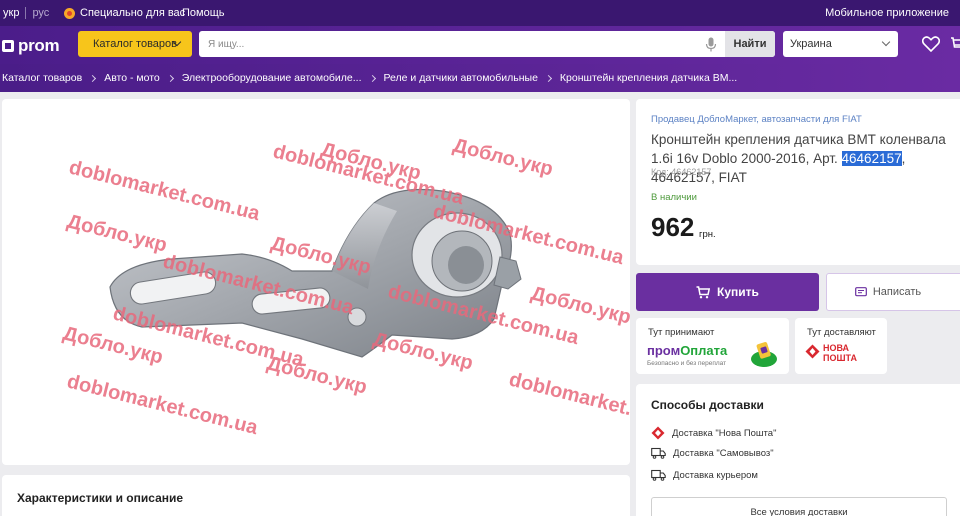  Describe the element at coordinates (461, 78) in the screenshot. I see `breadcrumb-item: Реле и датчики автомобильные` at that location.